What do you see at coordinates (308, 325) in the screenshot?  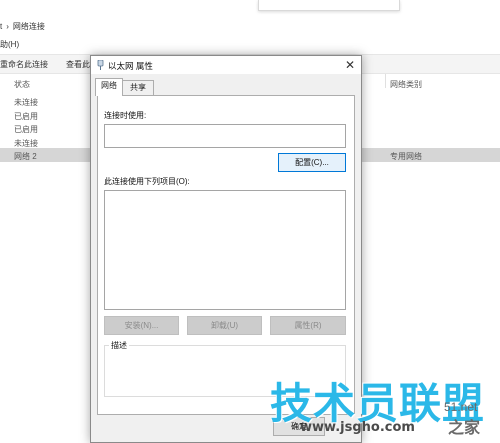 I see `properties-button: 属性(R)` at bounding box center [308, 325].